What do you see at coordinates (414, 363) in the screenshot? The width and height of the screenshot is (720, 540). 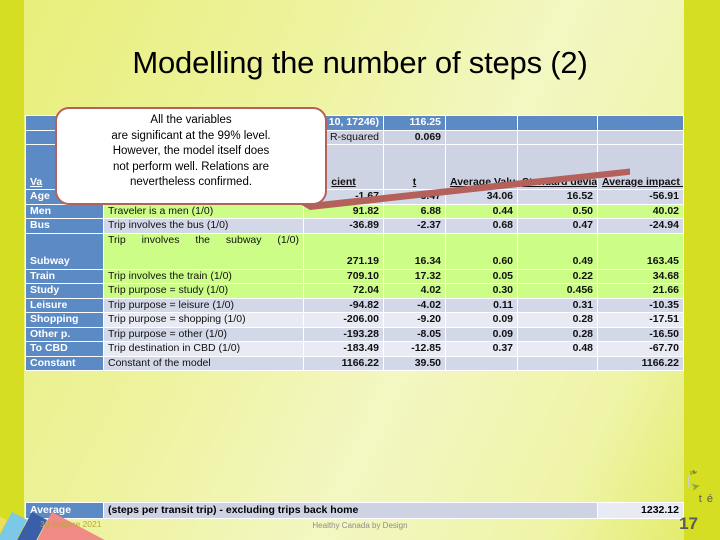 I see `row-t-value: 39.50` at bounding box center [414, 363].